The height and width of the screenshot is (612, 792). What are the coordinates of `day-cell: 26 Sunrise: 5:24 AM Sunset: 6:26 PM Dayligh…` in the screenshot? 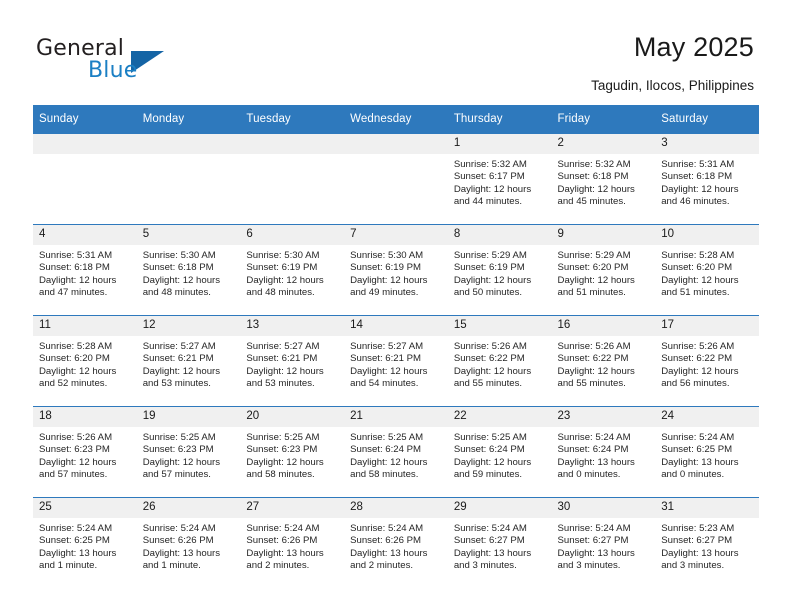 It's located at (188, 542).